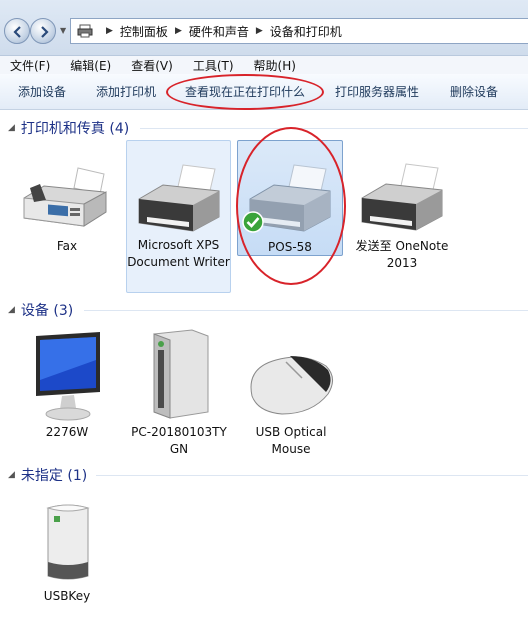  I want to click on fax-icon, so click(65, 197).